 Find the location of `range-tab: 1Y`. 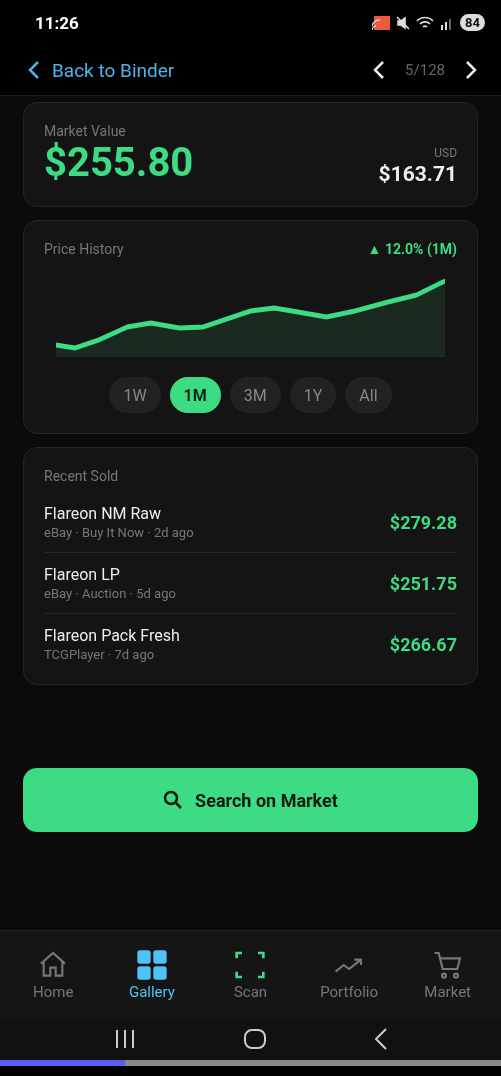

range-tab: 1Y is located at coordinates (313, 395).